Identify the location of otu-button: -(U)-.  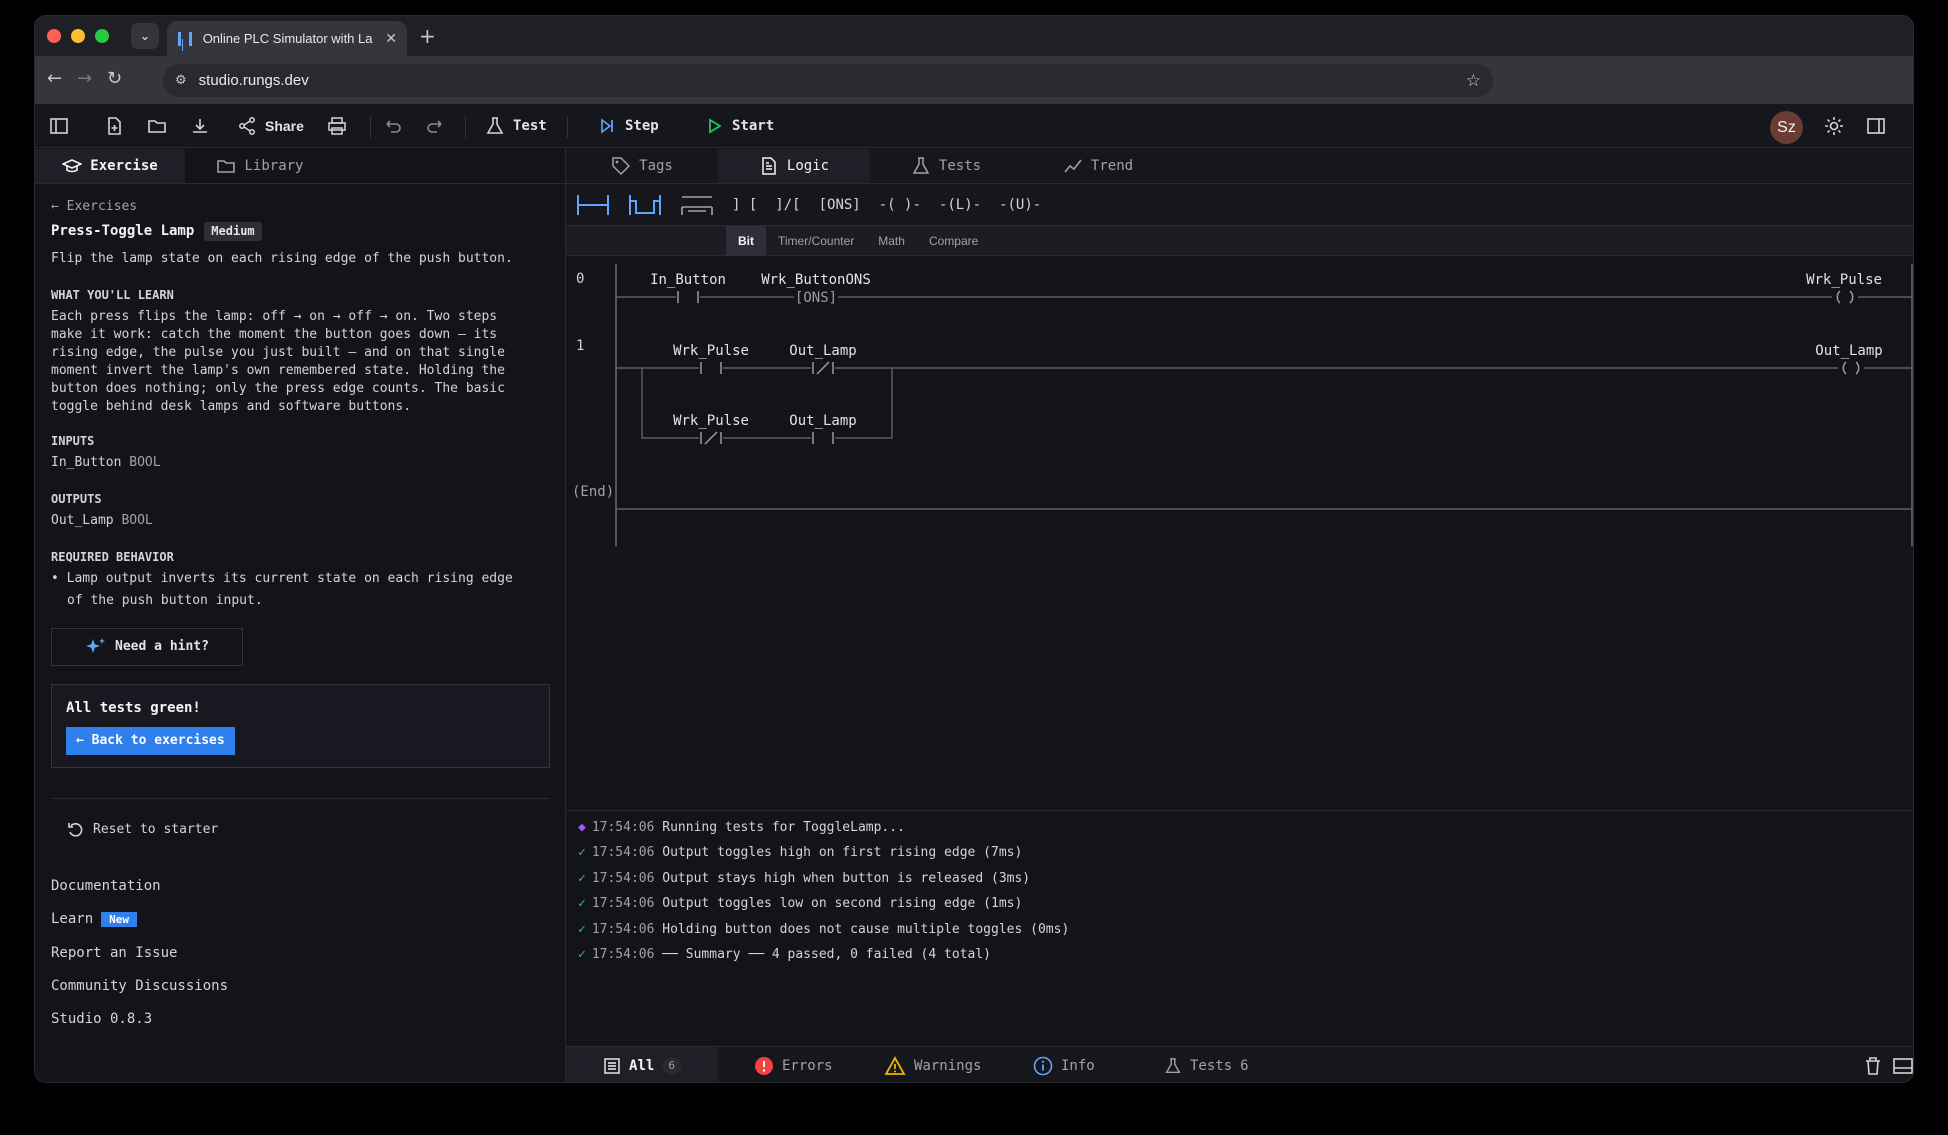
(1020, 205).